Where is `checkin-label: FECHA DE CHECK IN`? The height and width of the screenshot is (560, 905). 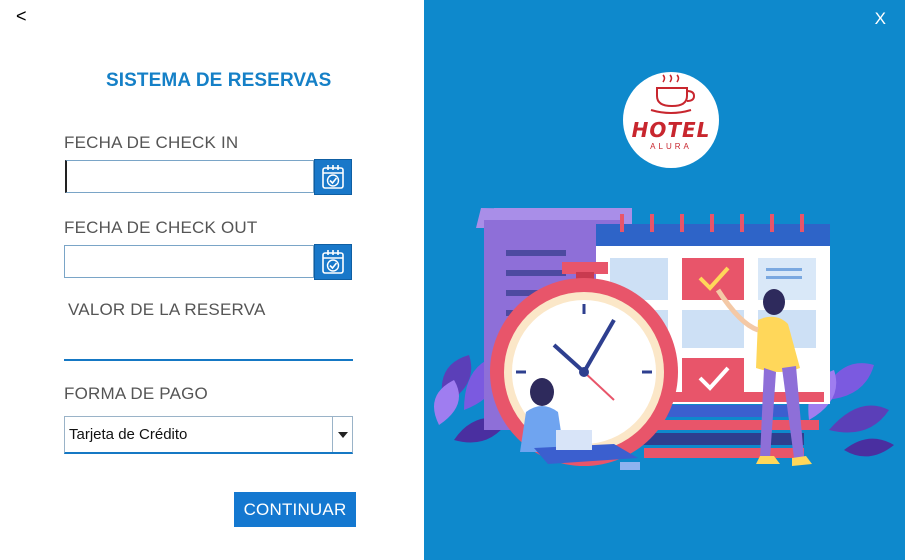
checkin-label: FECHA DE CHECK IN is located at coordinates (151, 142).